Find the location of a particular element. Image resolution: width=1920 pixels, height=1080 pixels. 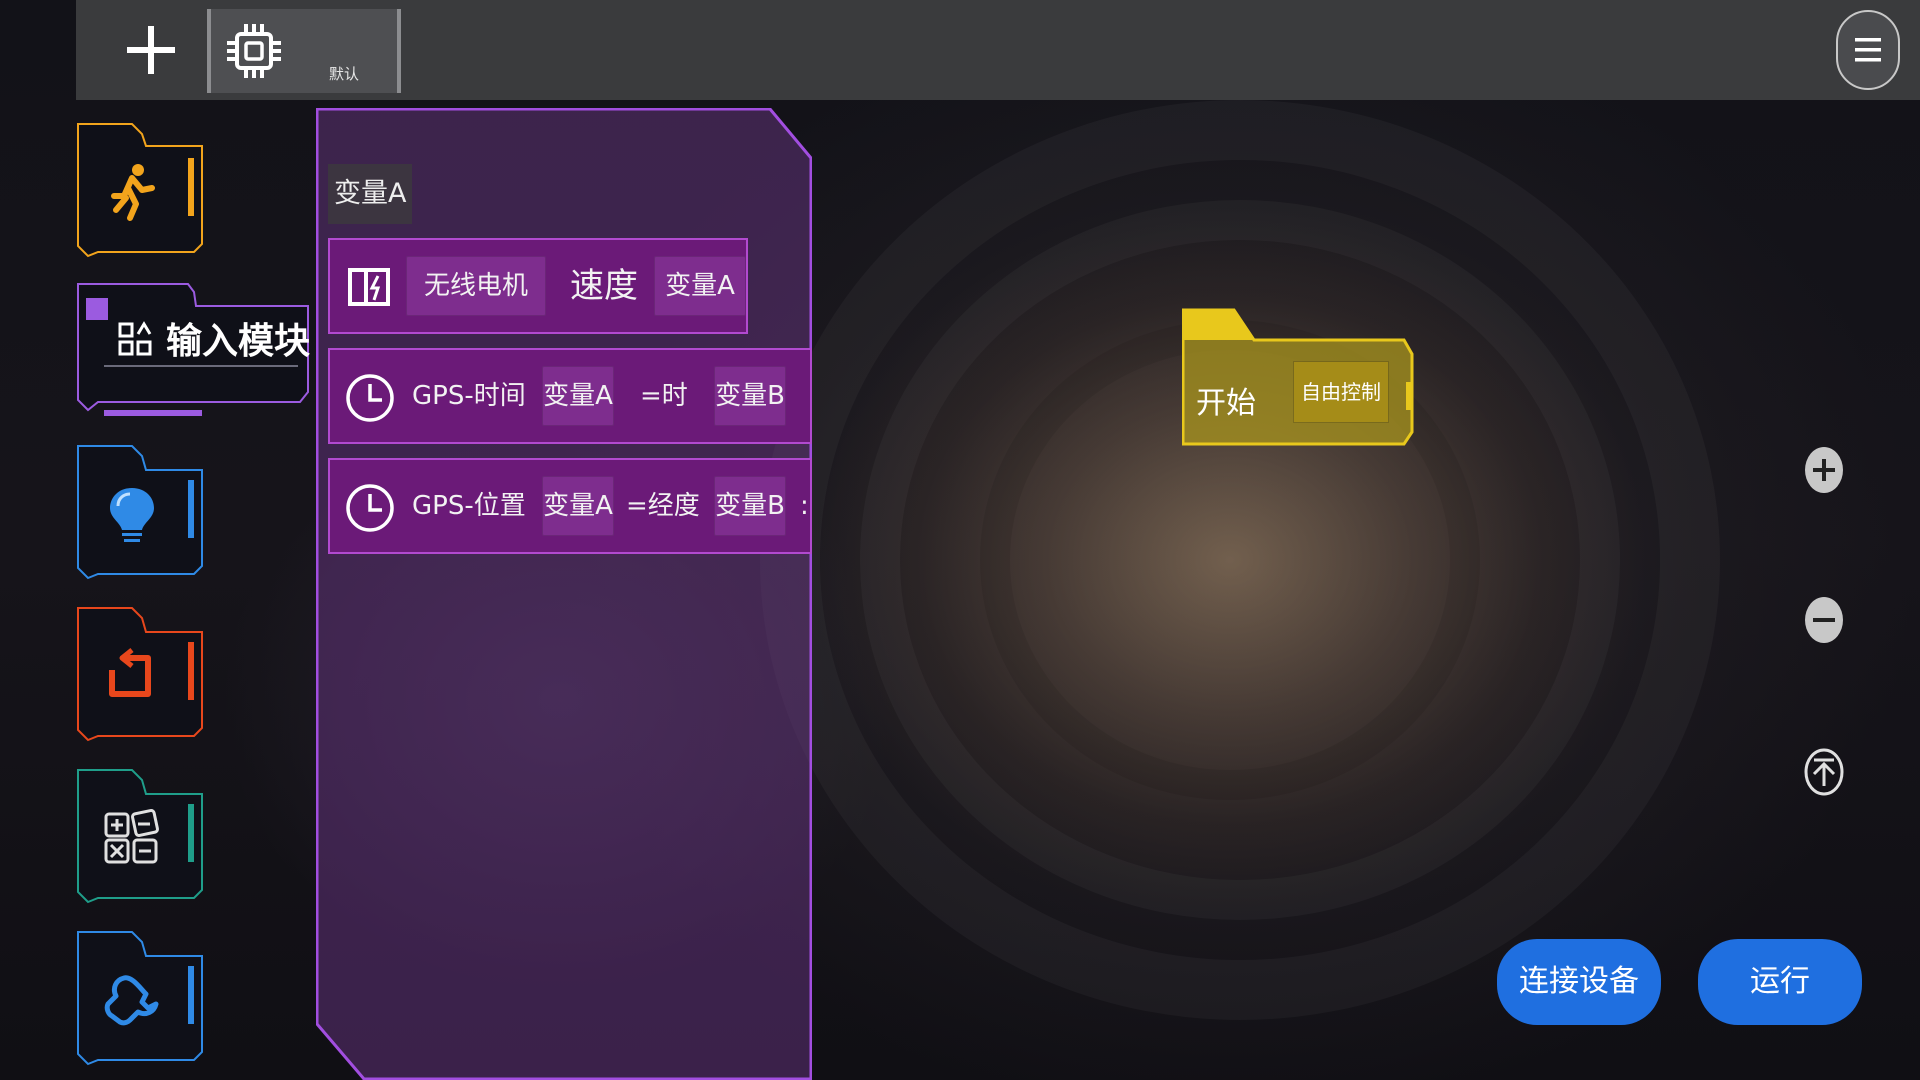

zoom-out-button is located at coordinates (1824, 620).